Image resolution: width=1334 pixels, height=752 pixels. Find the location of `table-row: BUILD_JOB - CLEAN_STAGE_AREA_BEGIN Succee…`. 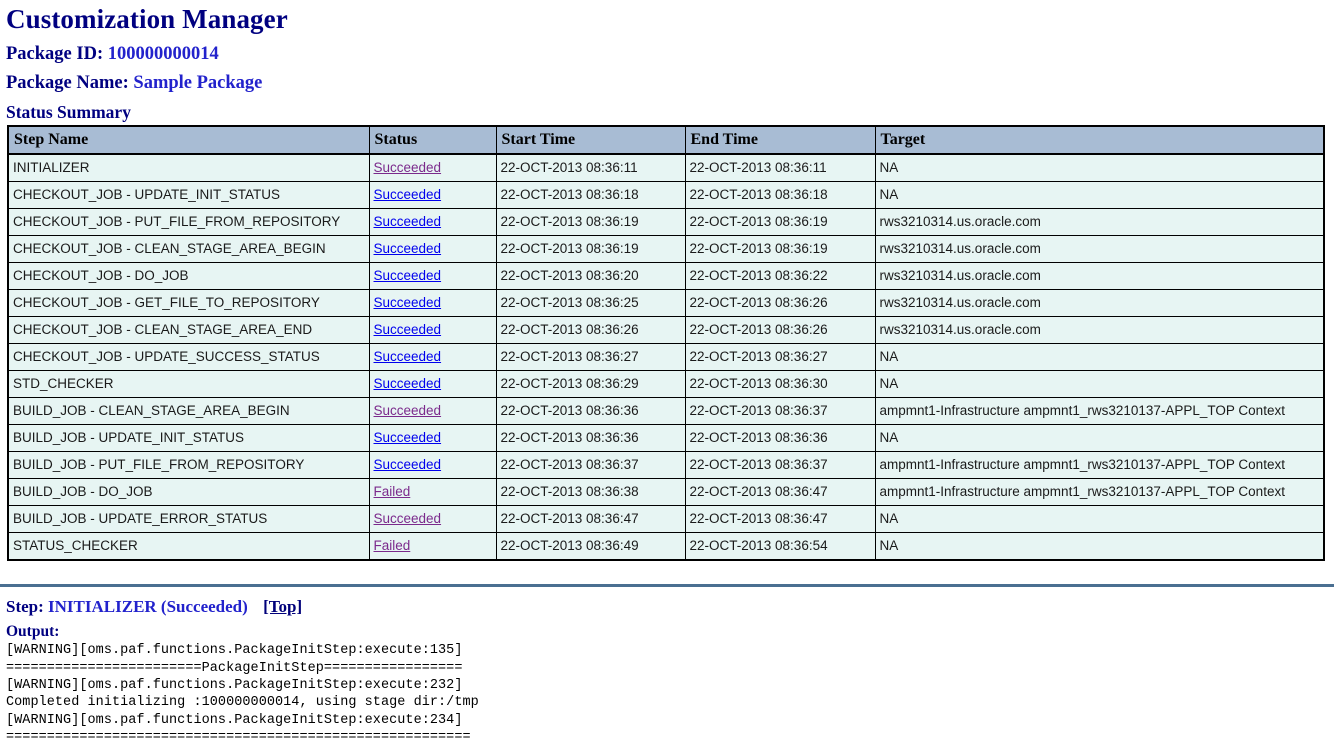

table-row: BUILD_JOB - CLEAN_STAGE_AREA_BEGIN Succee… is located at coordinates (666, 411).